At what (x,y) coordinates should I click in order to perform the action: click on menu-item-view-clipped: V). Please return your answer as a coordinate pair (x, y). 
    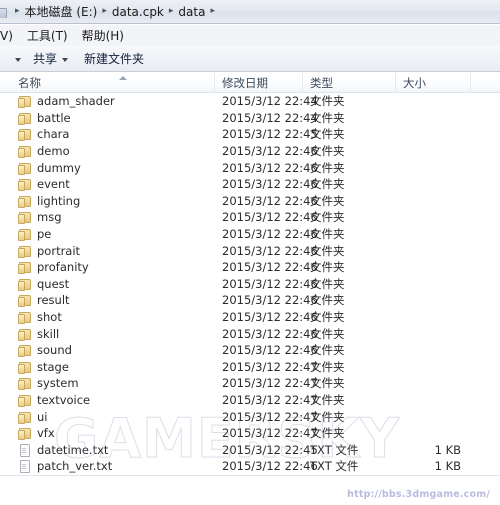
    Looking at the image, I should click on (10, 36).